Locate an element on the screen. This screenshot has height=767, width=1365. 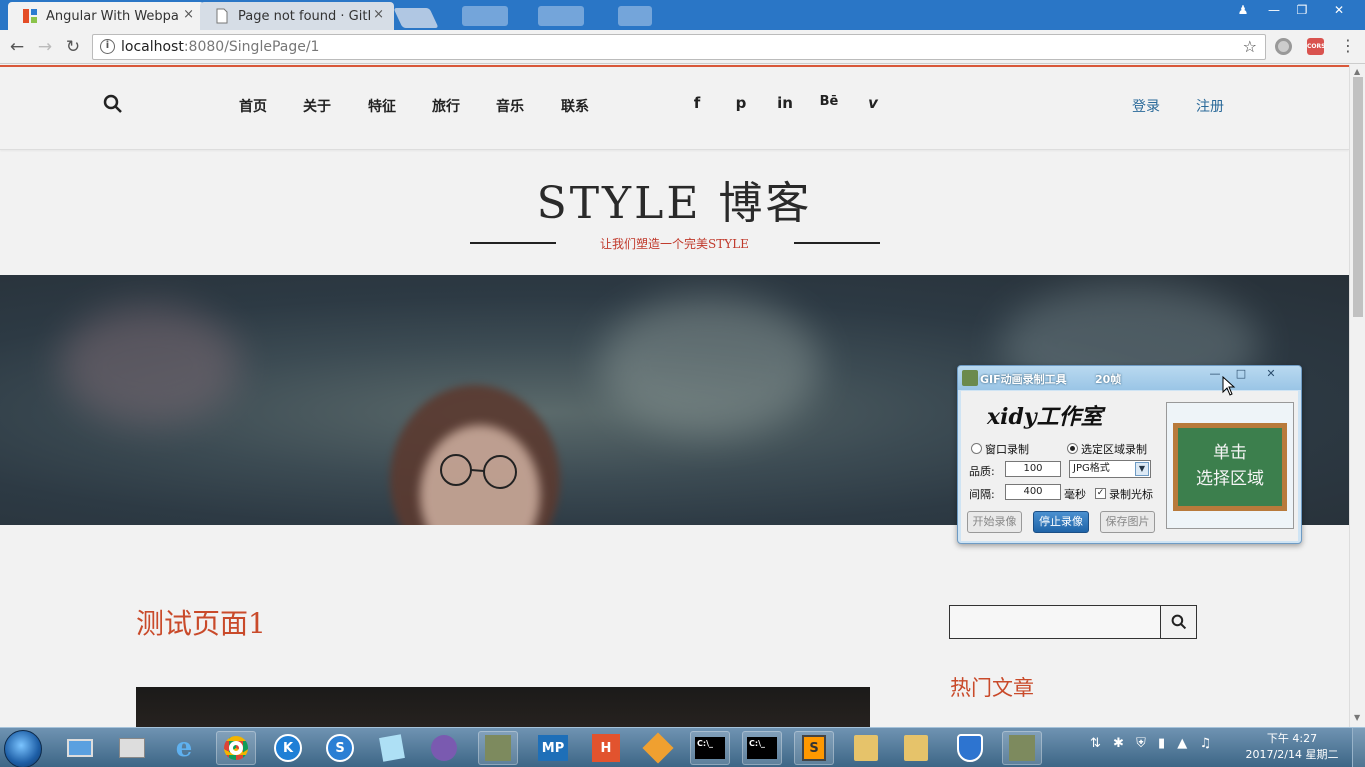
nav-features: 特征 is located at coordinates (382, 106).